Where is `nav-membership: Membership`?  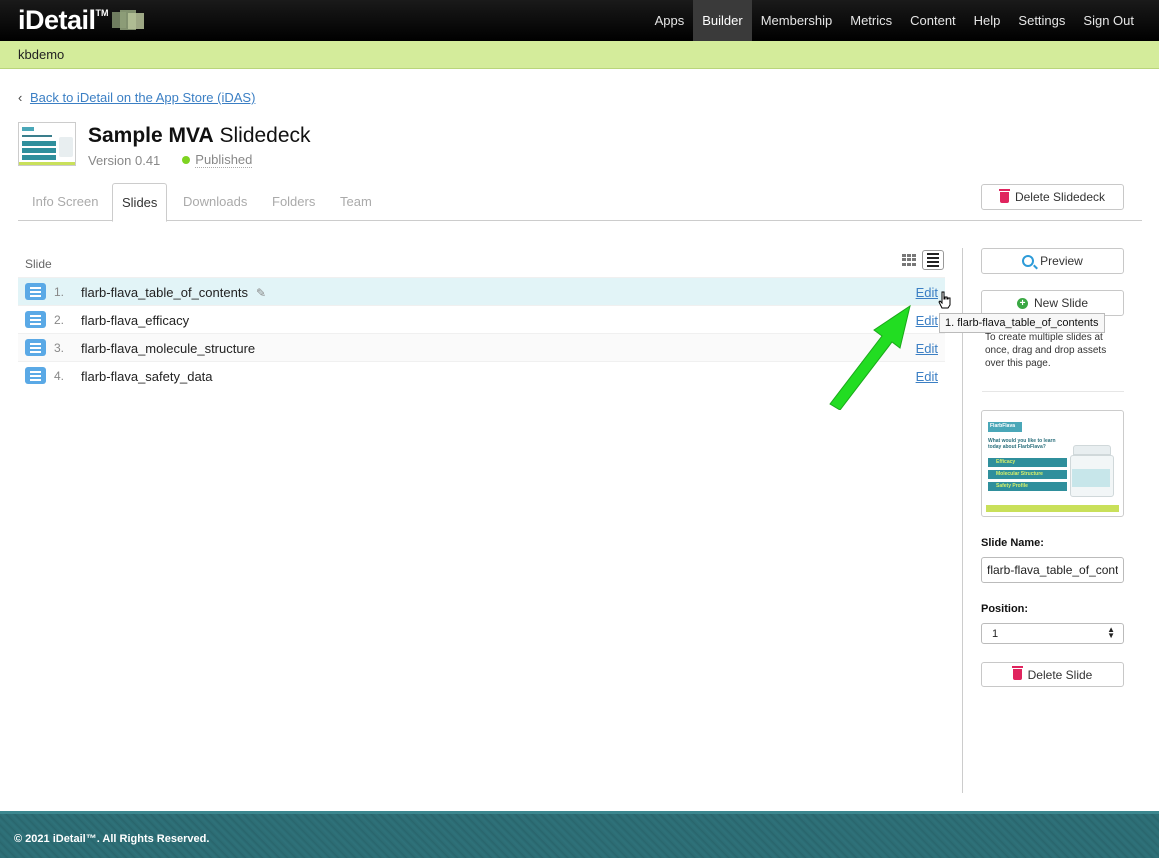
nav-membership: Membership is located at coordinates (797, 20).